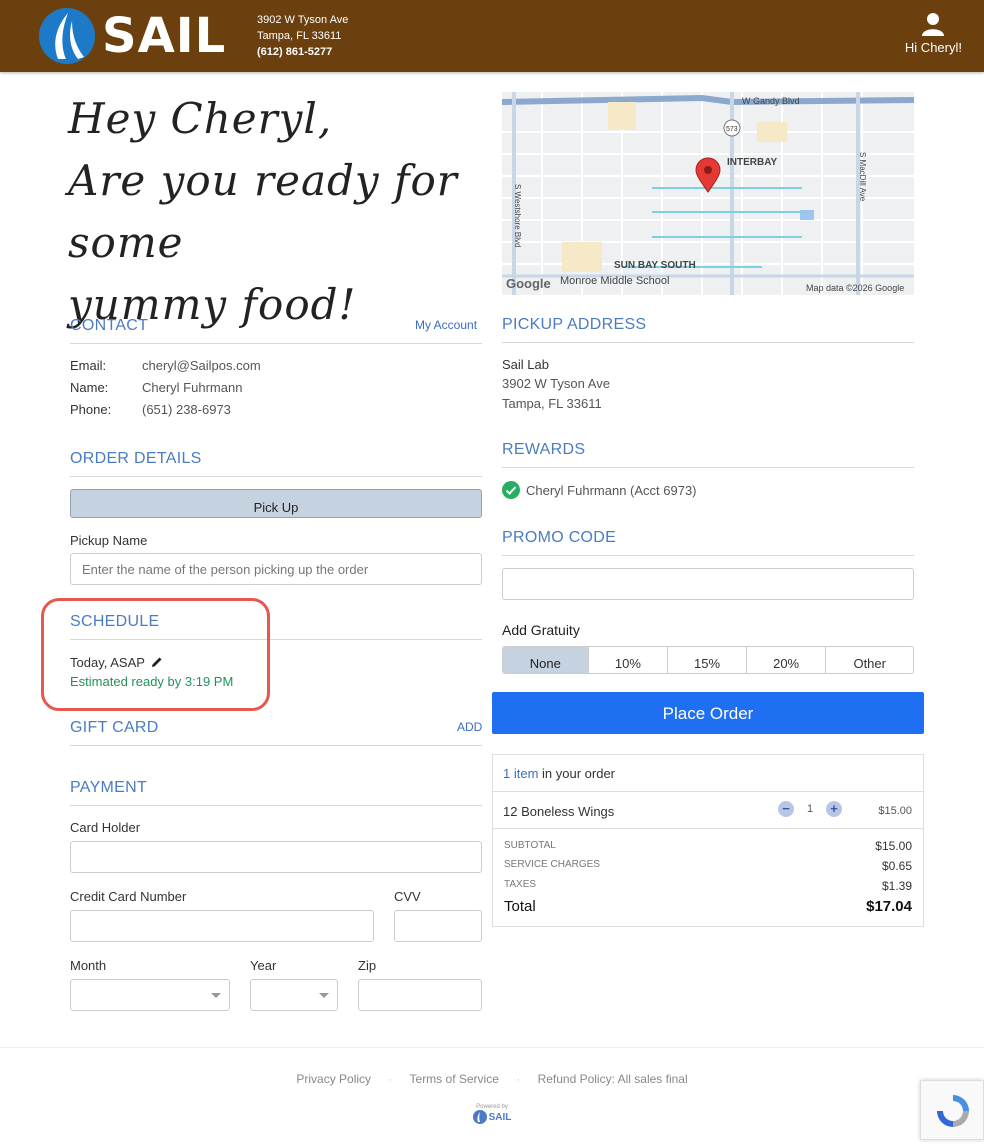 This screenshot has width=984, height=1147. I want to click on map-attribution: Map data ©2026 Google, so click(855, 288).